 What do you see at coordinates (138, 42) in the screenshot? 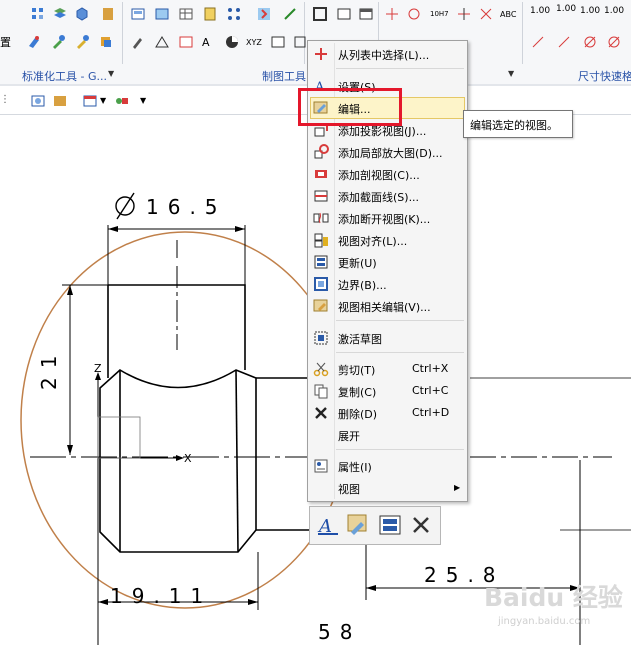
I see `pen-edit-icon` at bounding box center [138, 42].